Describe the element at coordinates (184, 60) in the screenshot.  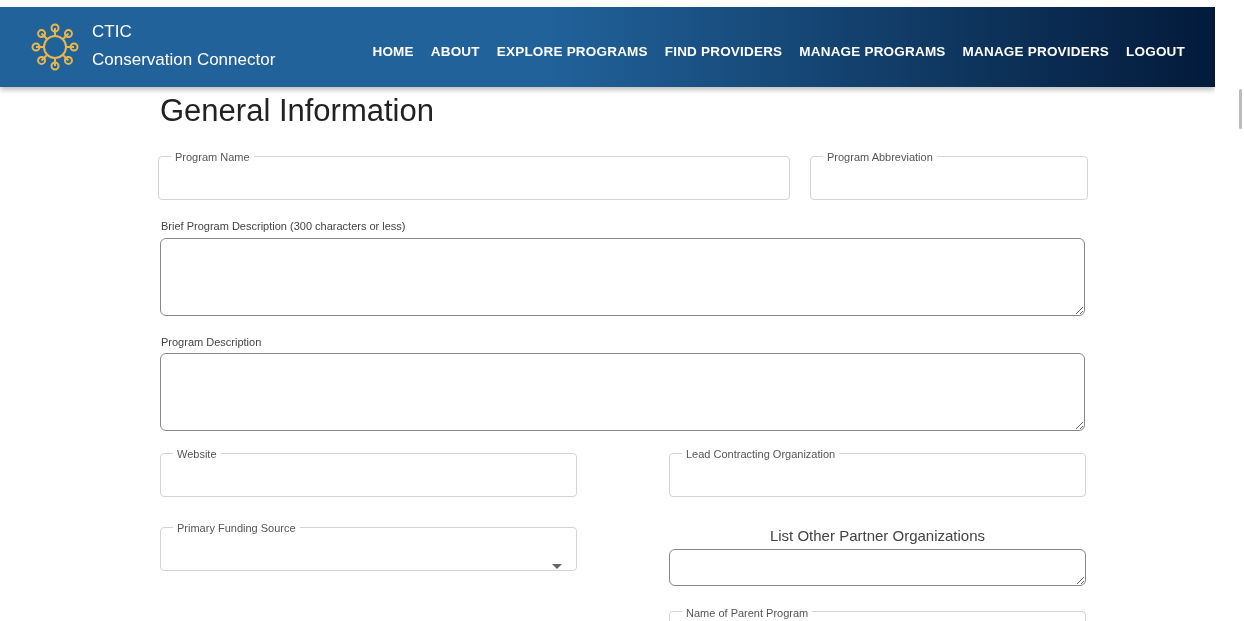
I see `brand-name: Conservation Connector` at that location.